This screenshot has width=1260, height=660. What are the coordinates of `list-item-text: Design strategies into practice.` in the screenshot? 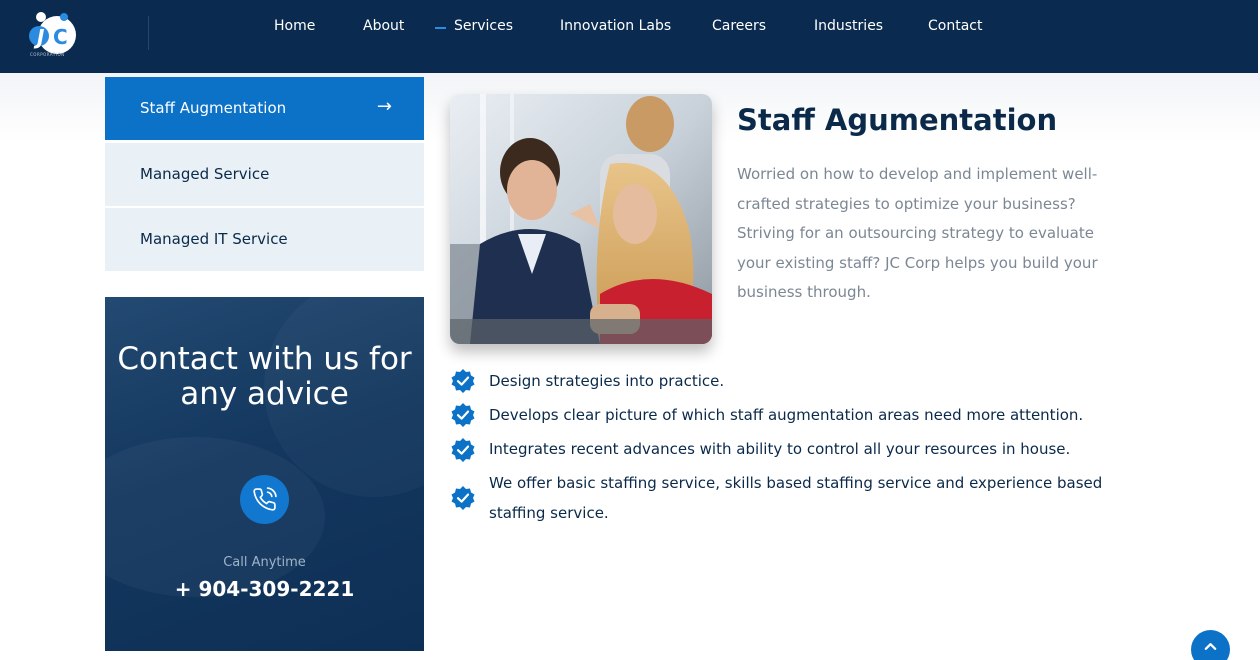 It's located at (607, 381).